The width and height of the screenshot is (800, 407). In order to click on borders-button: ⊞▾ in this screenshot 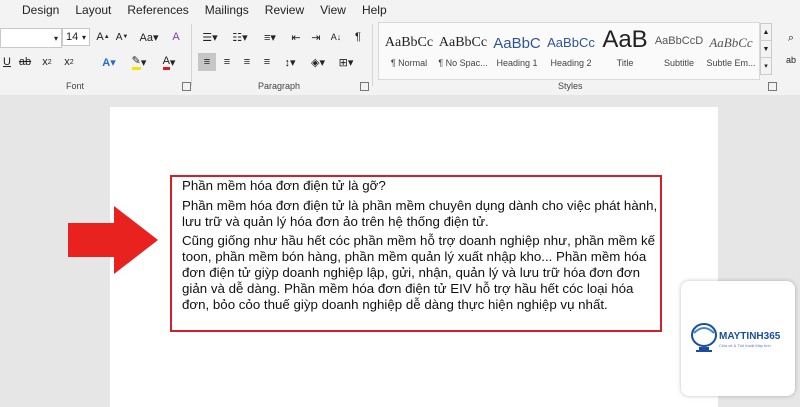, I will do `click(346, 62)`.